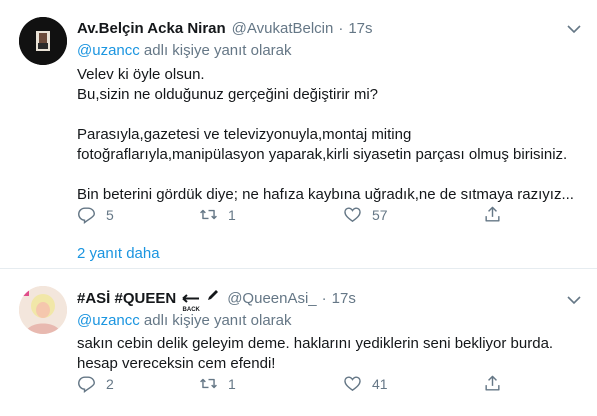 Image resolution: width=597 pixels, height=416 pixels. Describe the element at coordinates (283, 28) in the screenshot. I see `user-handle: @AvukatBelcin` at that location.